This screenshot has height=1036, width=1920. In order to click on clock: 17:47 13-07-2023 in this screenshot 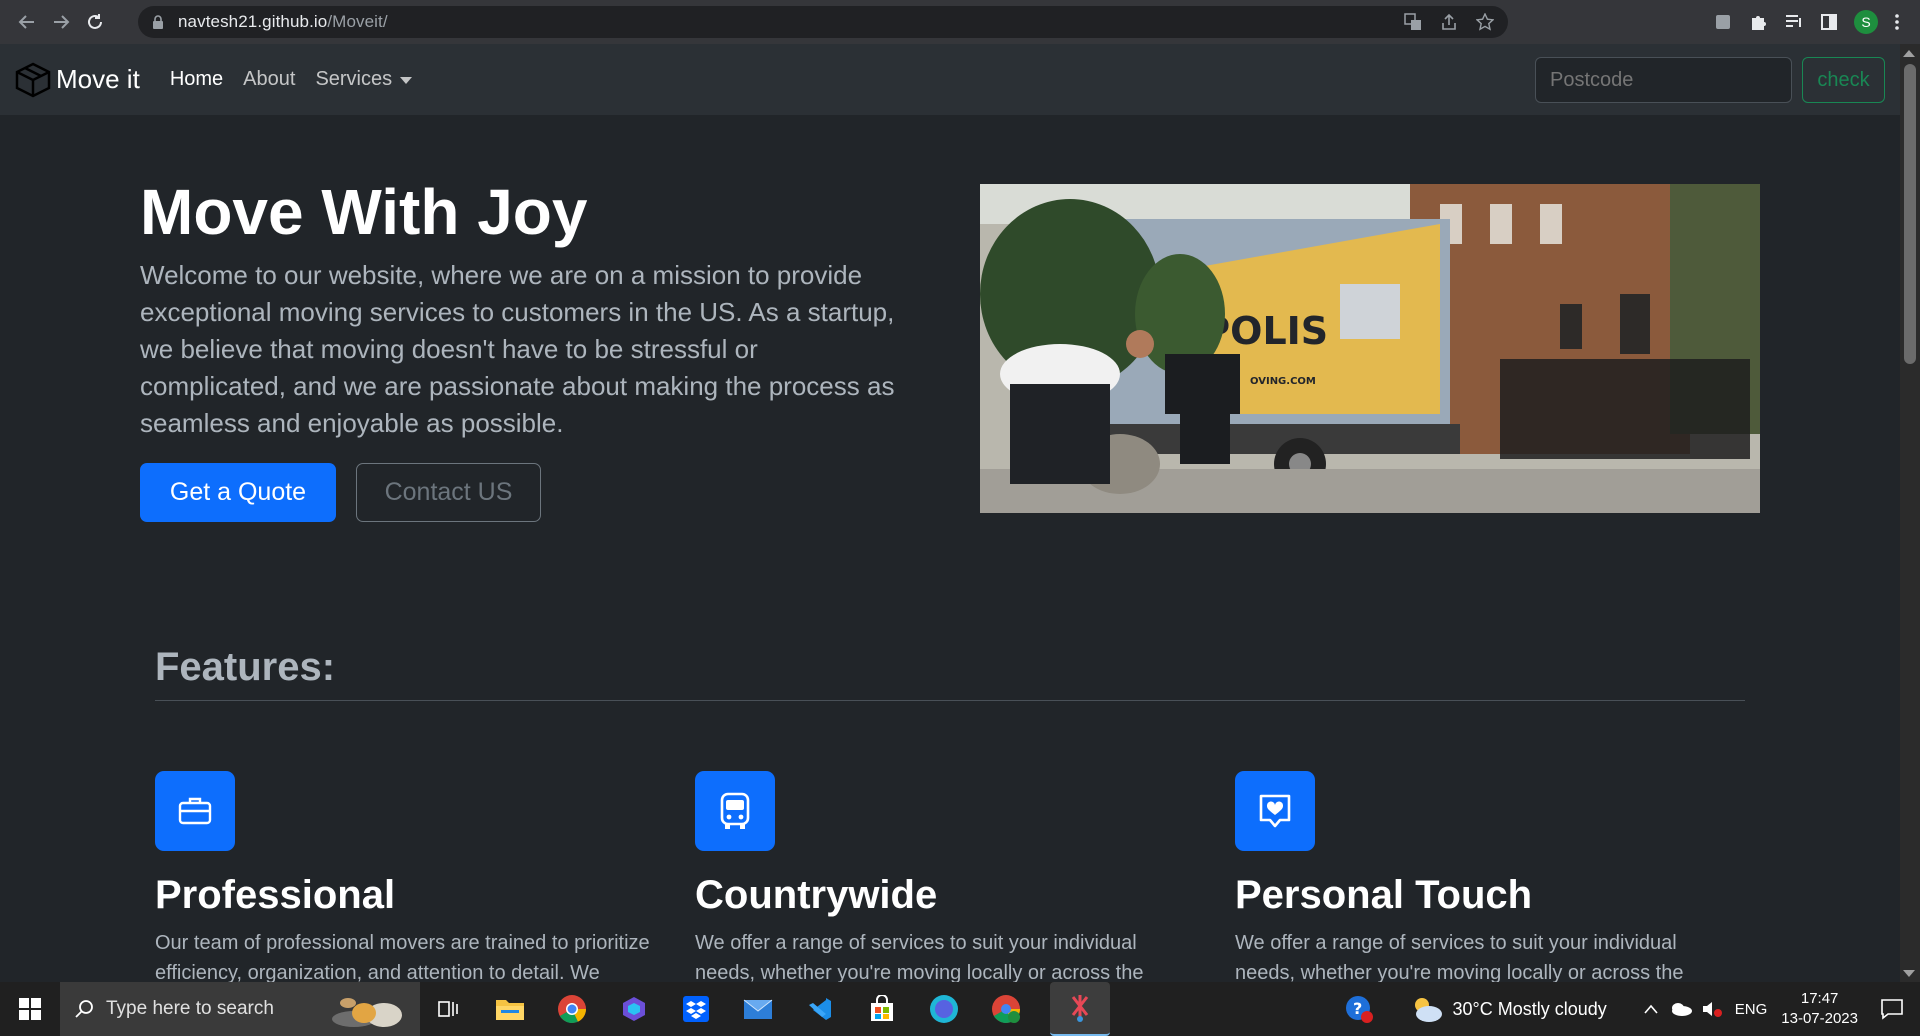, I will do `click(1819, 1009)`.